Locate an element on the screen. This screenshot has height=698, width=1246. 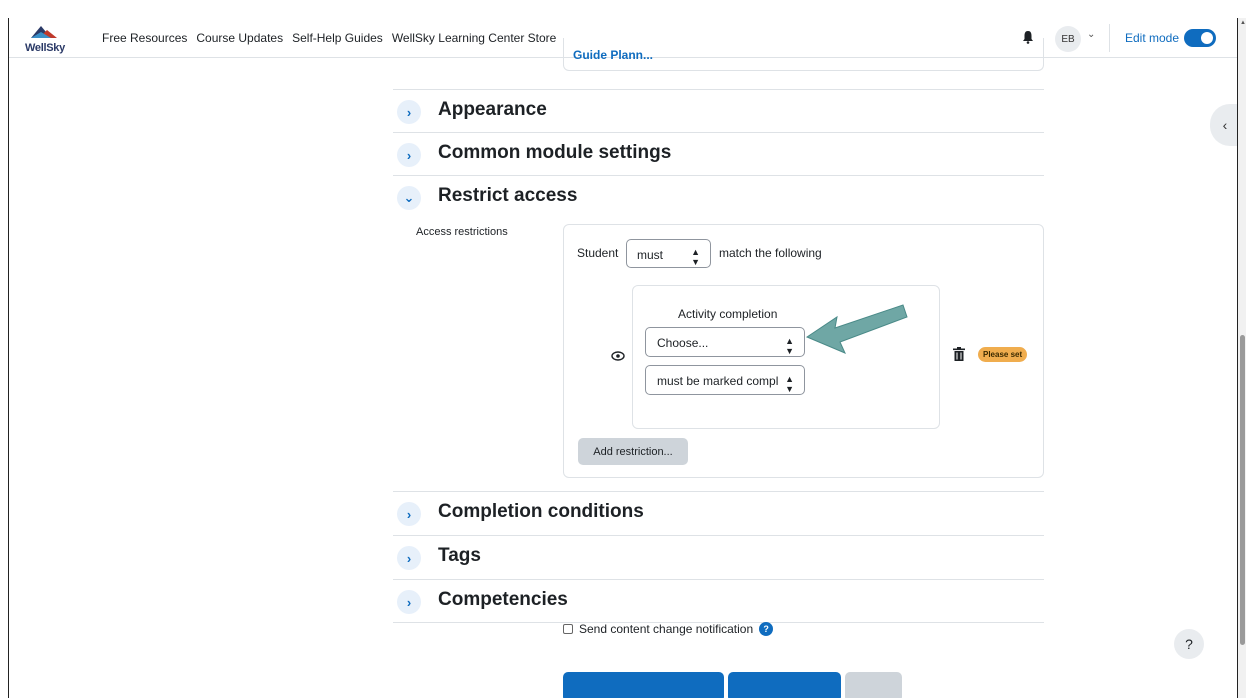
section-title: Appearance is located at coordinates (492, 110).